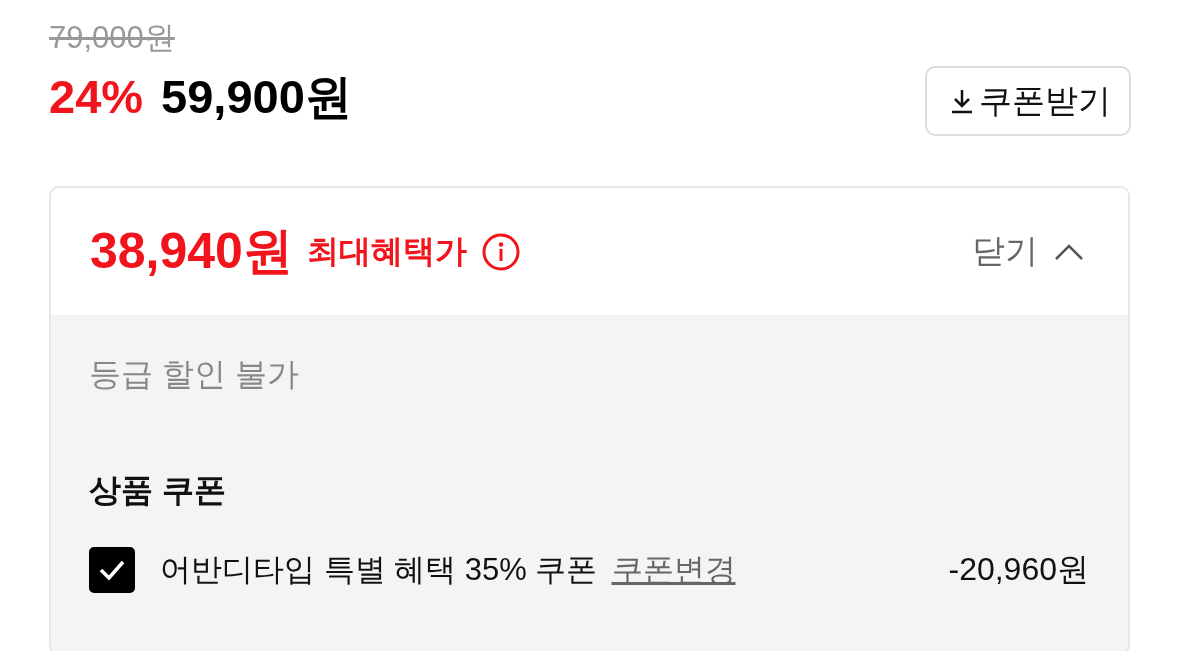 This screenshot has height=651, width=1179. What do you see at coordinates (673, 570) in the screenshot?
I see `change-coupon-link: 쿠폰변경` at bounding box center [673, 570].